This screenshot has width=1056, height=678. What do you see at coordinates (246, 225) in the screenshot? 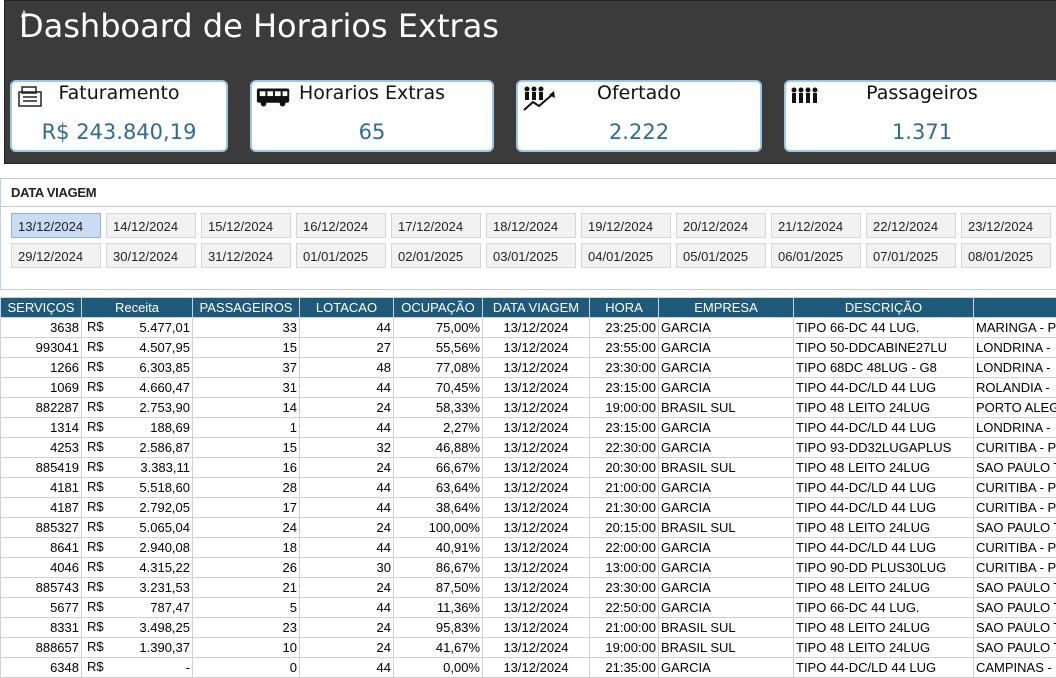
I see `date-chip-15-12-2024: 15/12/2024` at bounding box center [246, 225].